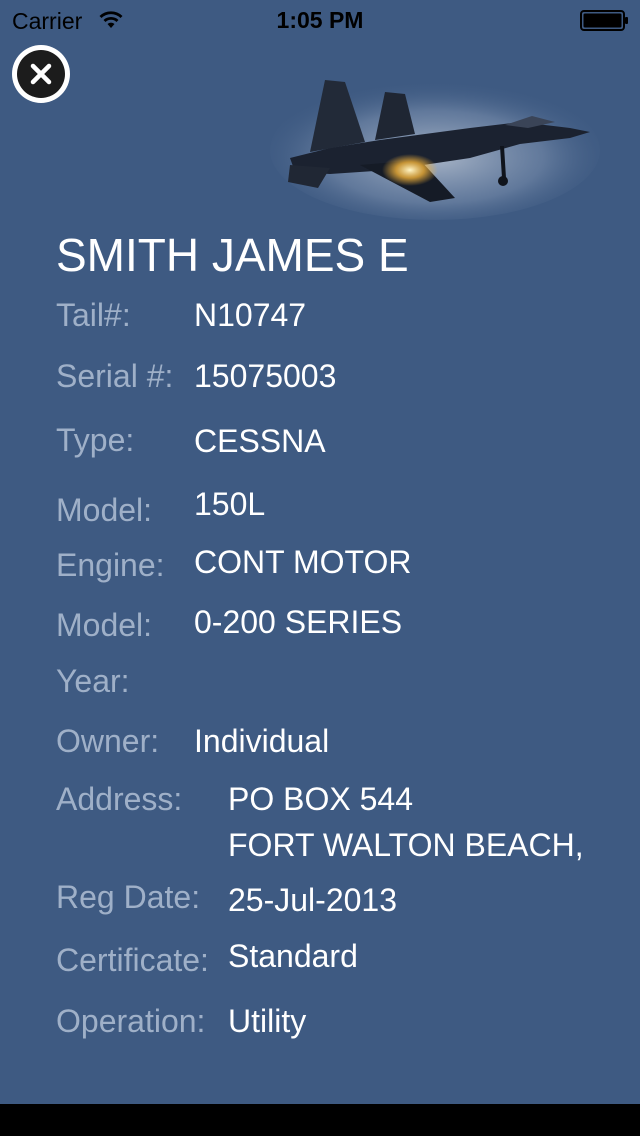 The image size is (640, 1136). What do you see at coordinates (341, 740) in the screenshot?
I see `field-owner: Owner: Individual` at bounding box center [341, 740].